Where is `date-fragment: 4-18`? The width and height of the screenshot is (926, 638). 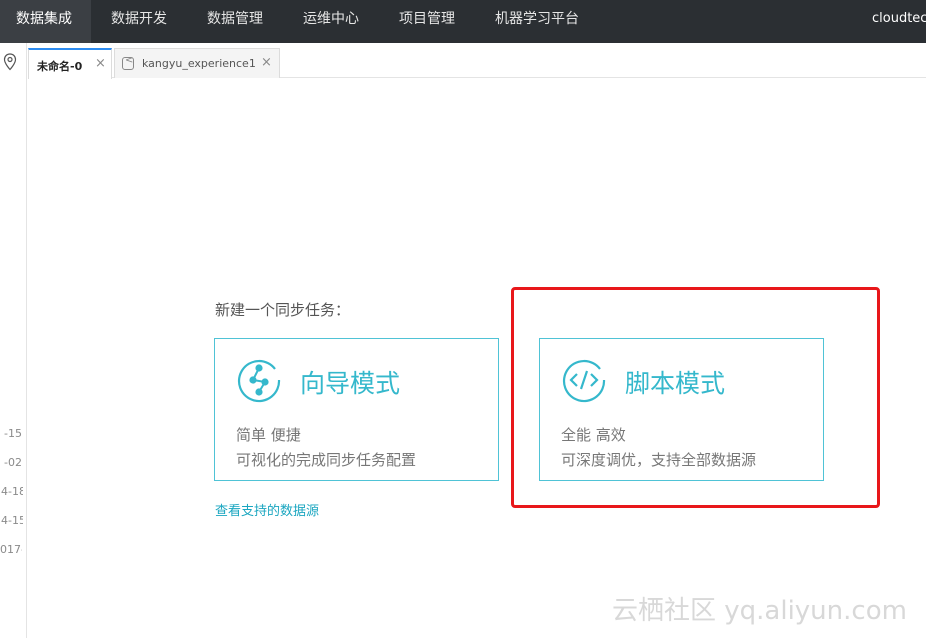 date-fragment: 4-18 is located at coordinates (12, 491).